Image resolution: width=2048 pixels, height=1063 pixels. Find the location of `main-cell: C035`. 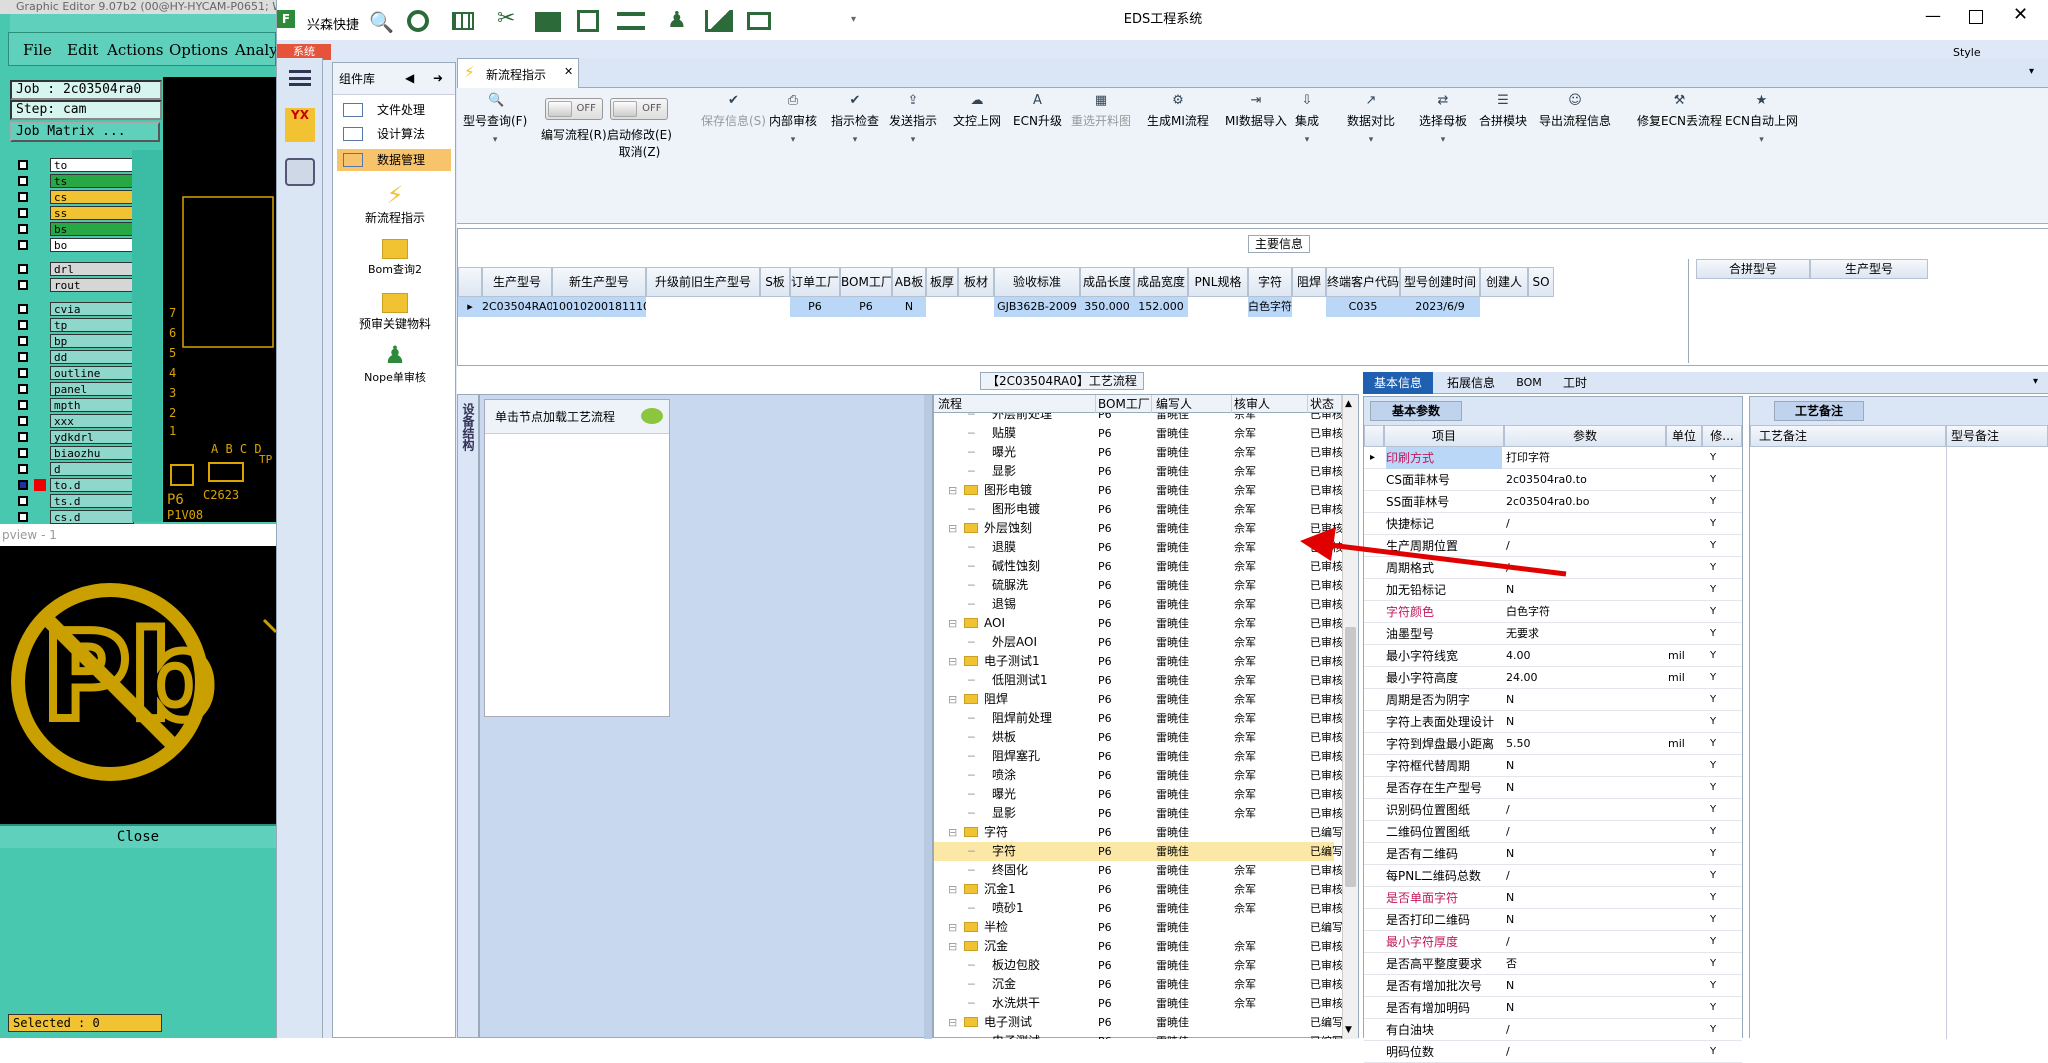

main-cell: C035 is located at coordinates (1363, 307).